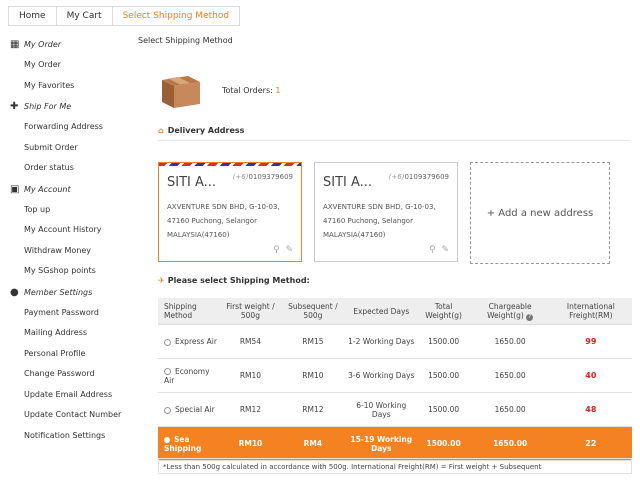  Describe the element at coordinates (83, 16) in the screenshot. I see `breadcrumb-cart: My Cart` at that location.